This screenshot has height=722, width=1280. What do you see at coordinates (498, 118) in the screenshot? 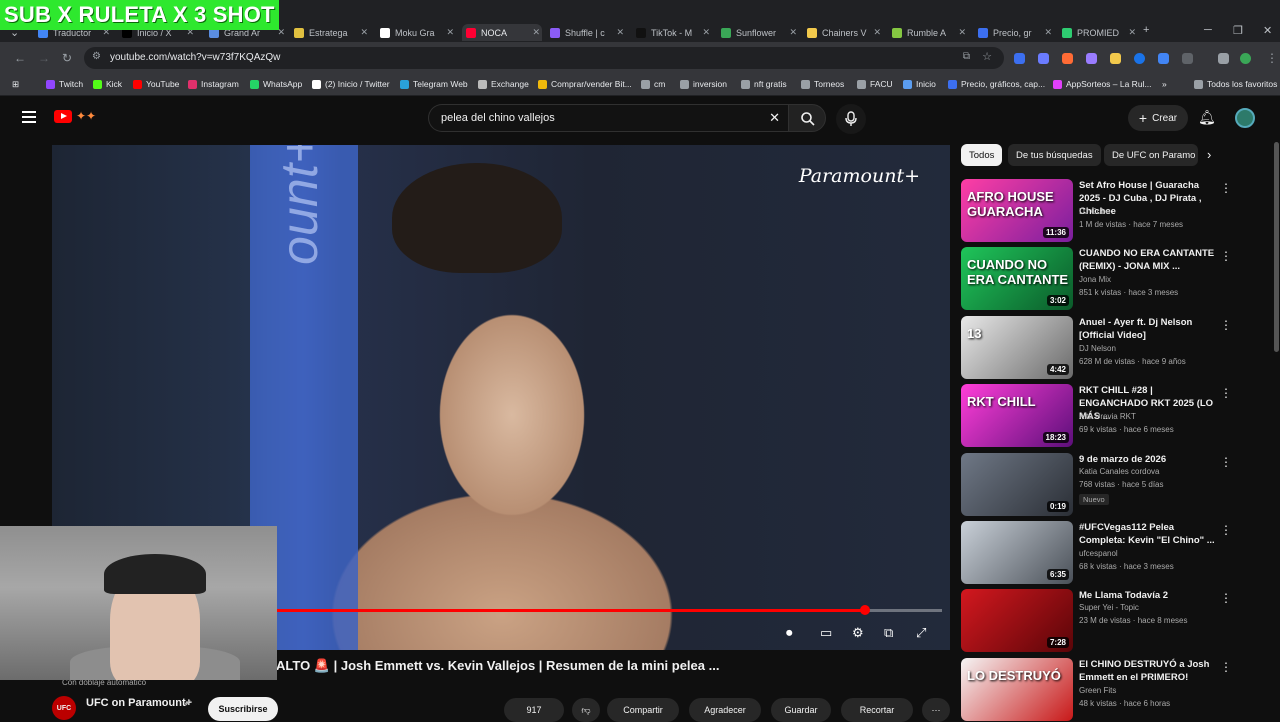
I see `search-input: pelea del chino vallejos` at bounding box center [498, 118].